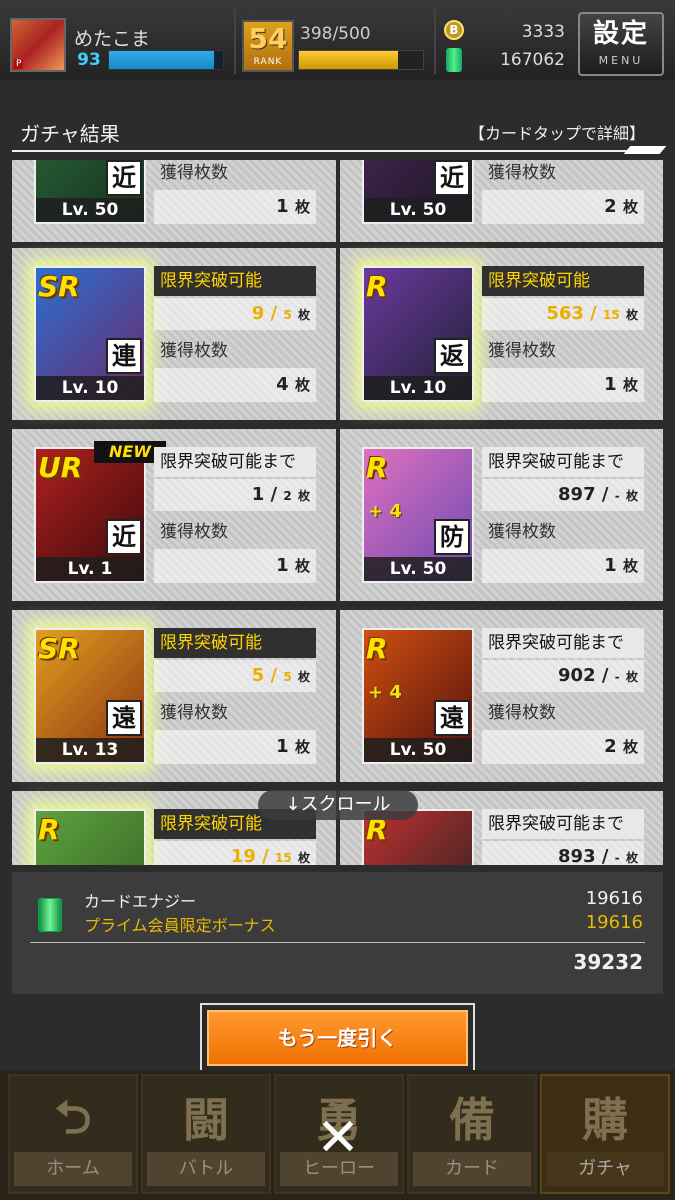 This screenshot has height=1200, width=675. What do you see at coordinates (206, 1169) in the screenshot?
I see `nav-label: バトル` at bounding box center [206, 1169].